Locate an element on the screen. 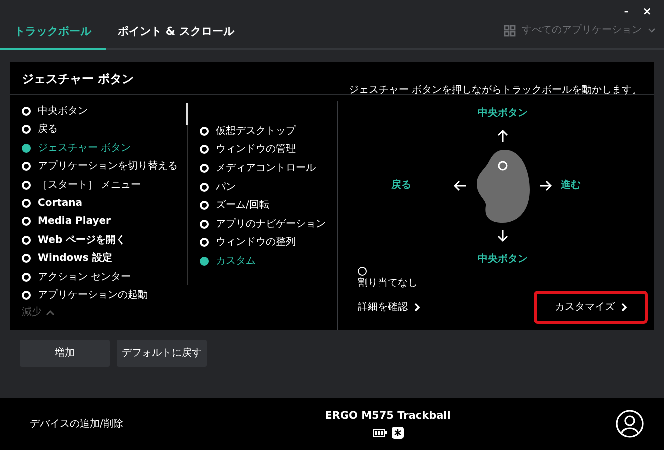  app-selector-label: すべてのアプリケーション is located at coordinates (582, 31).